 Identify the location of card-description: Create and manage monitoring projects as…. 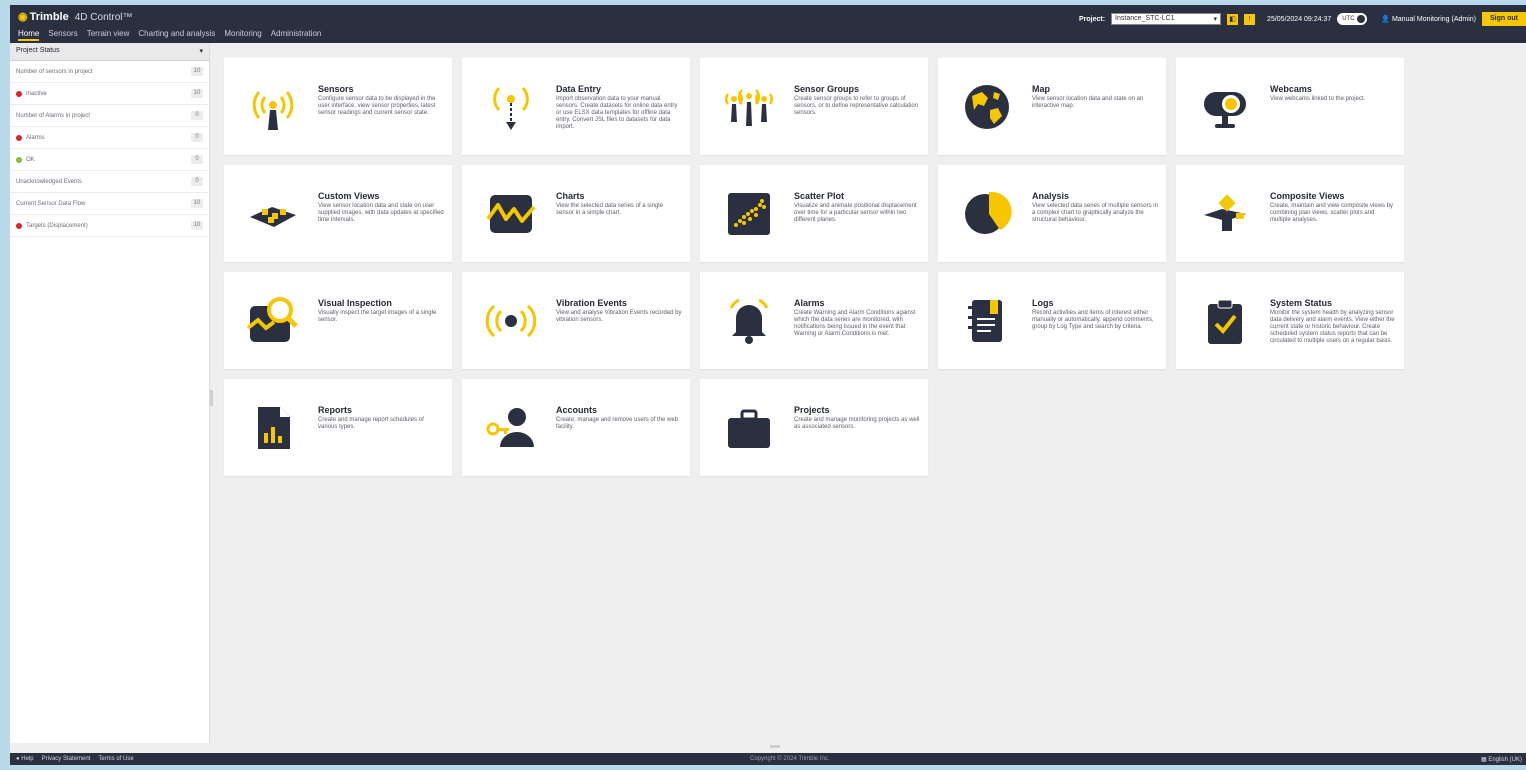
(857, 423).